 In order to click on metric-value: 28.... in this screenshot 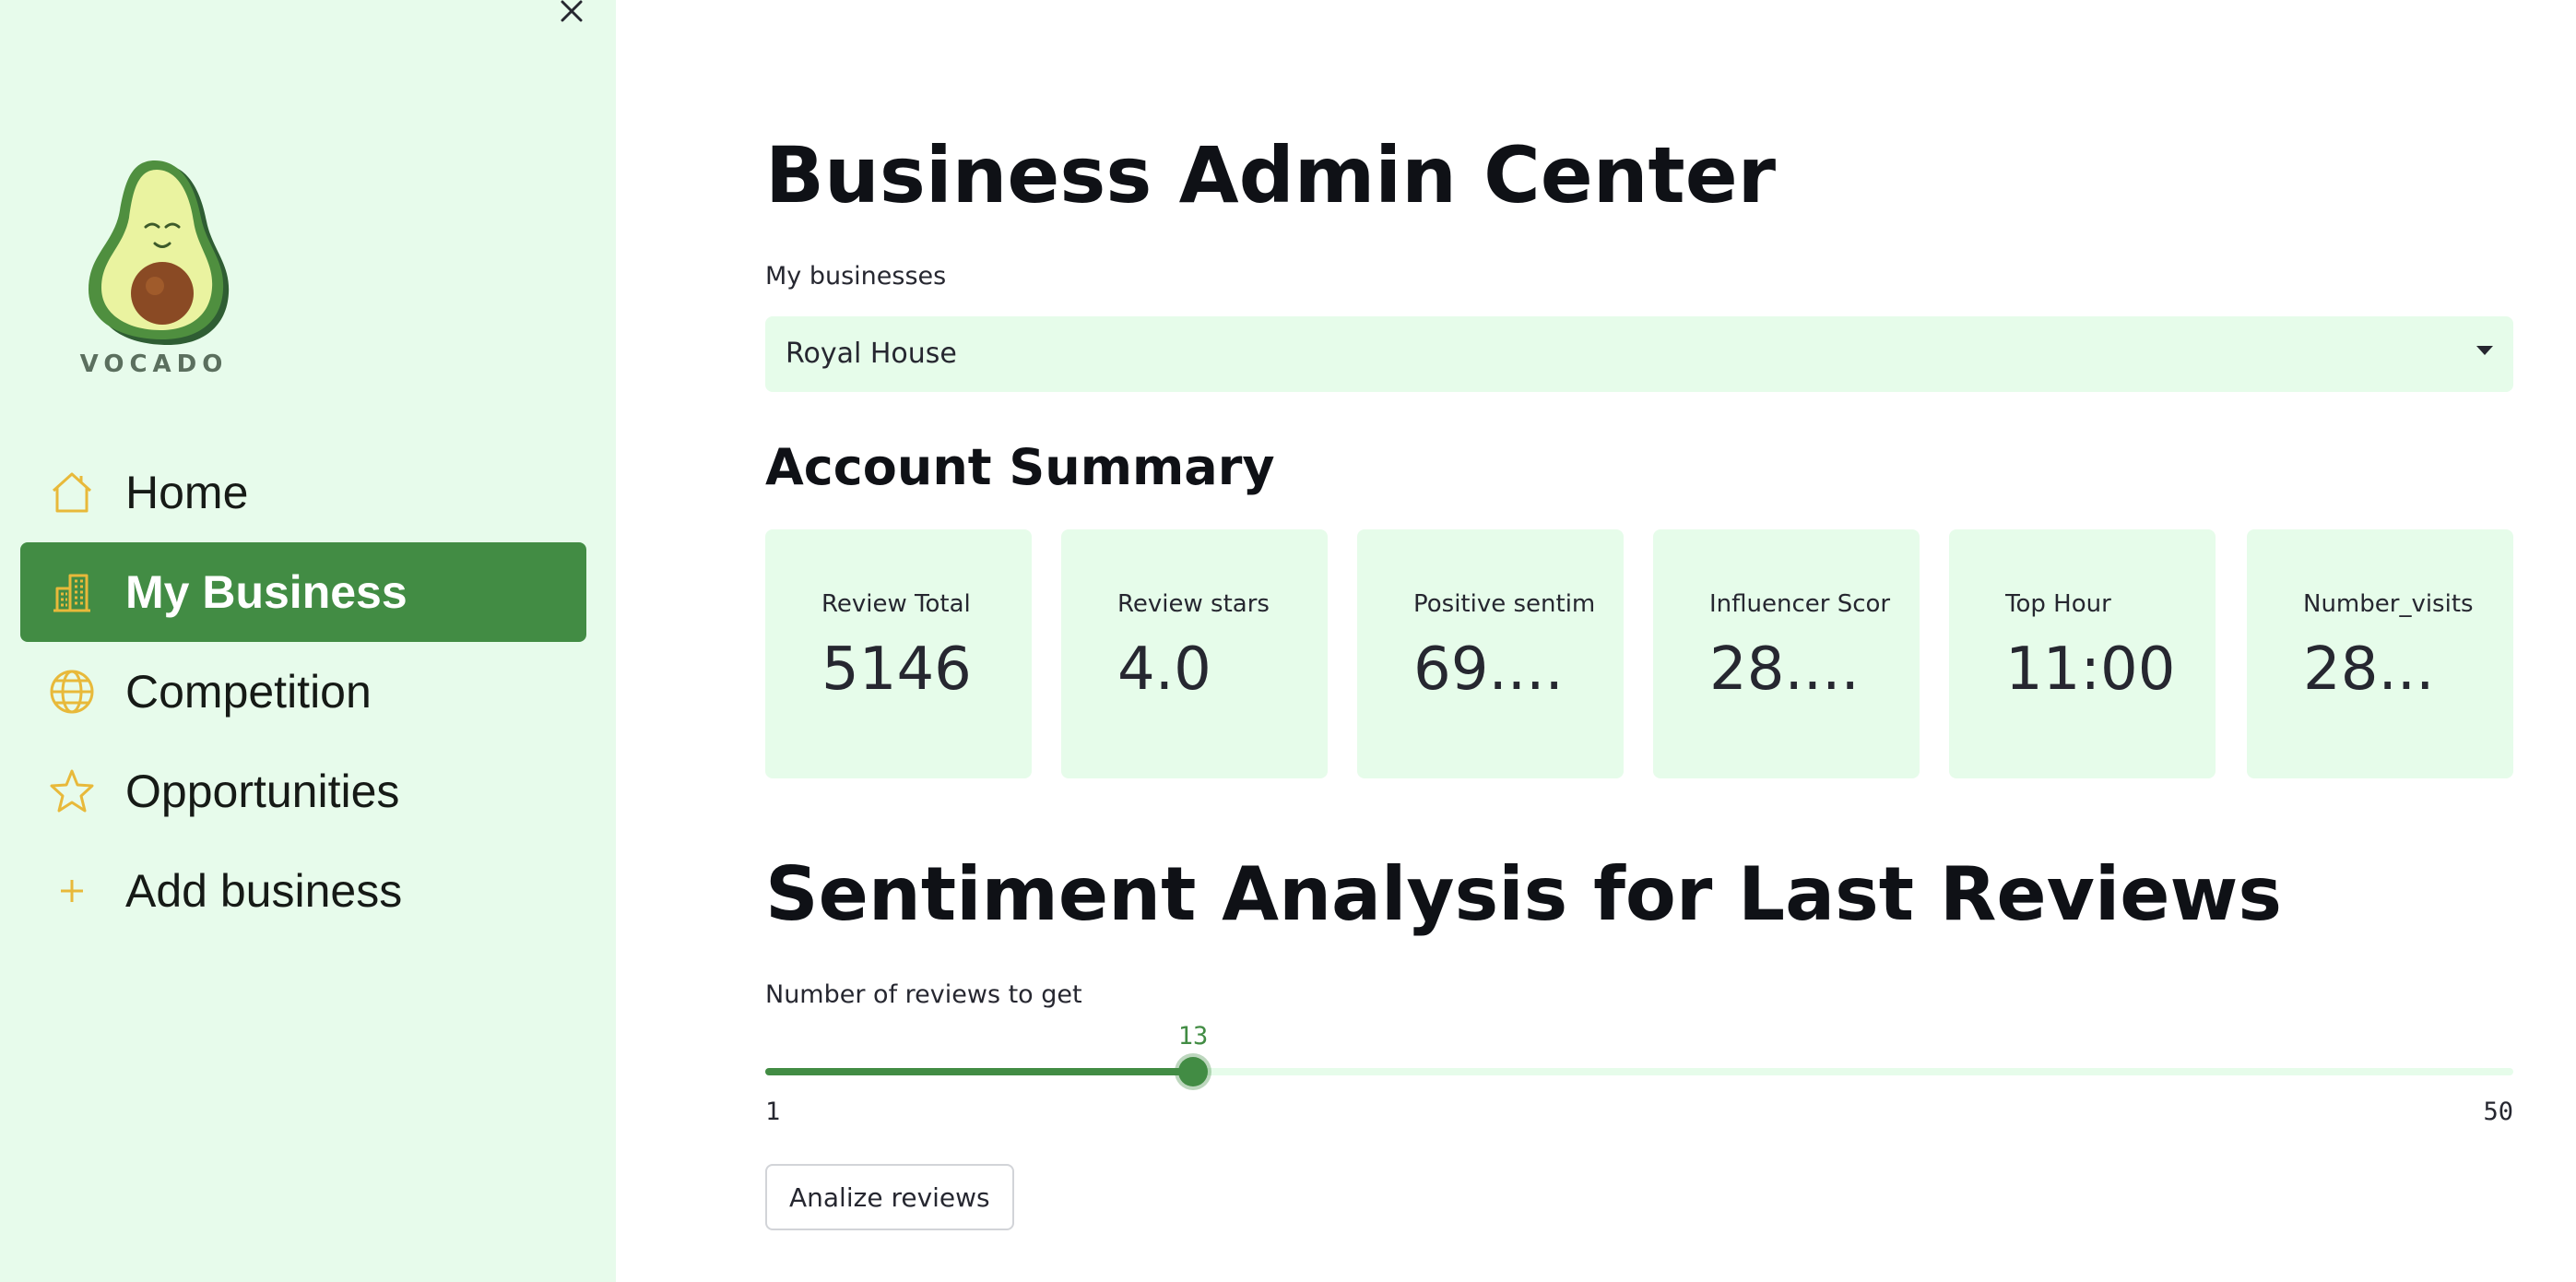, I will do `click(1784, 669)`.